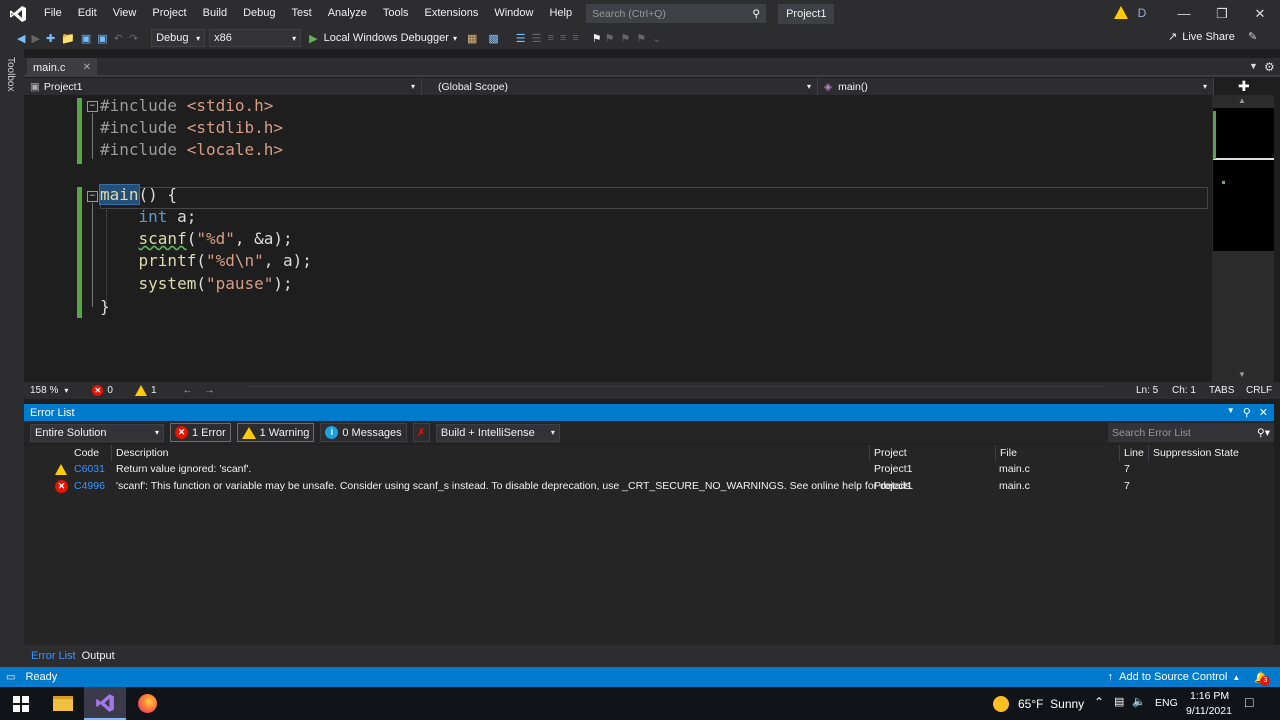 This screenshot has width=1280, height=720. I want to click on live-share-button: ↗ Live Share, so click(1201, 37).